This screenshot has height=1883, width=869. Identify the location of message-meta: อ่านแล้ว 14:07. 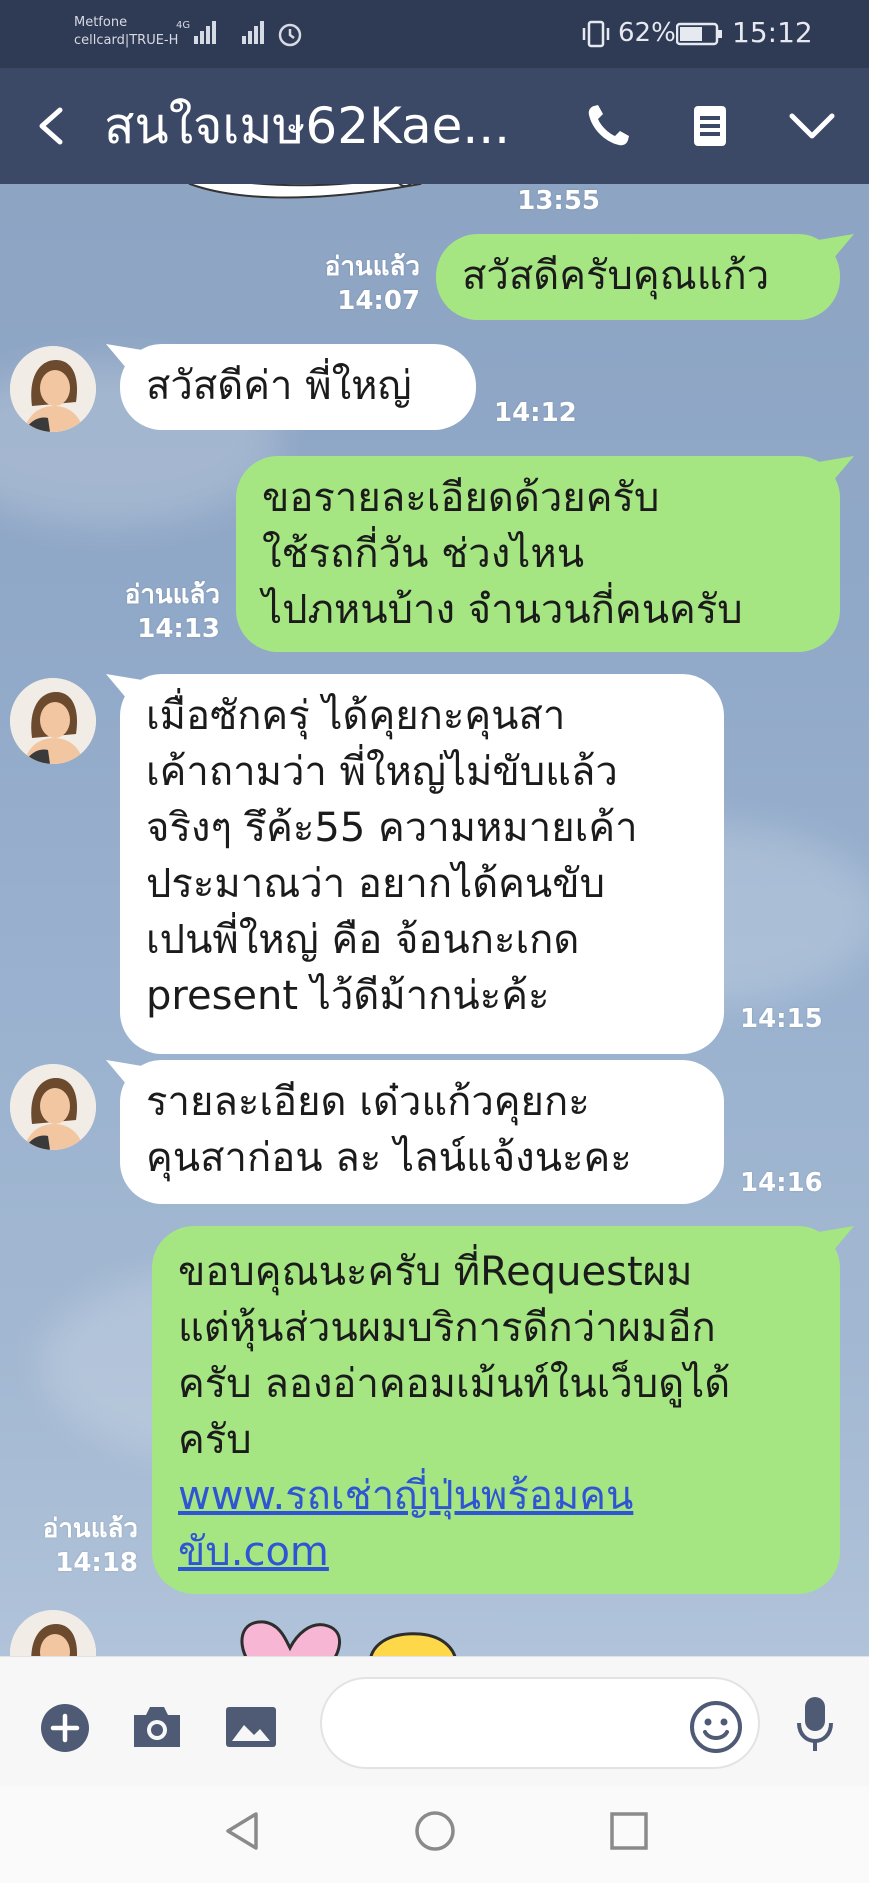
(335, 284).